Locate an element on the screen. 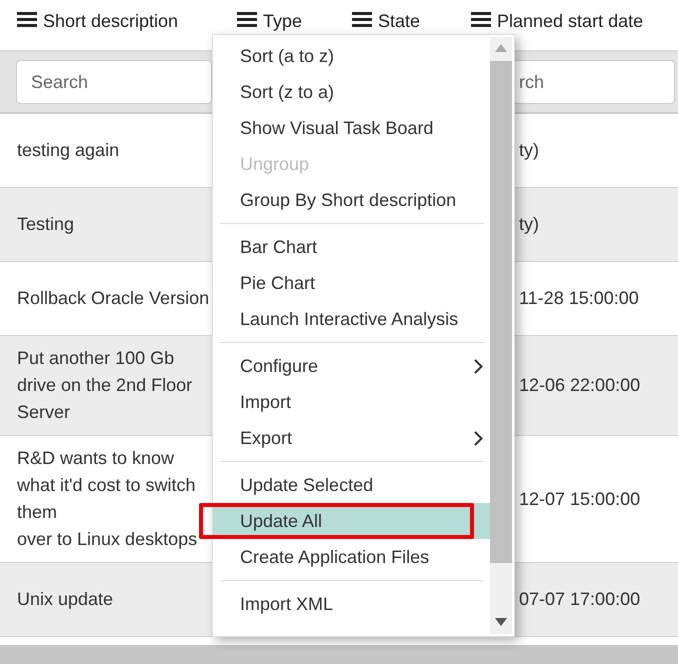 The image size is (678, 664). column-header: Type is located at coordinates (282, 21).